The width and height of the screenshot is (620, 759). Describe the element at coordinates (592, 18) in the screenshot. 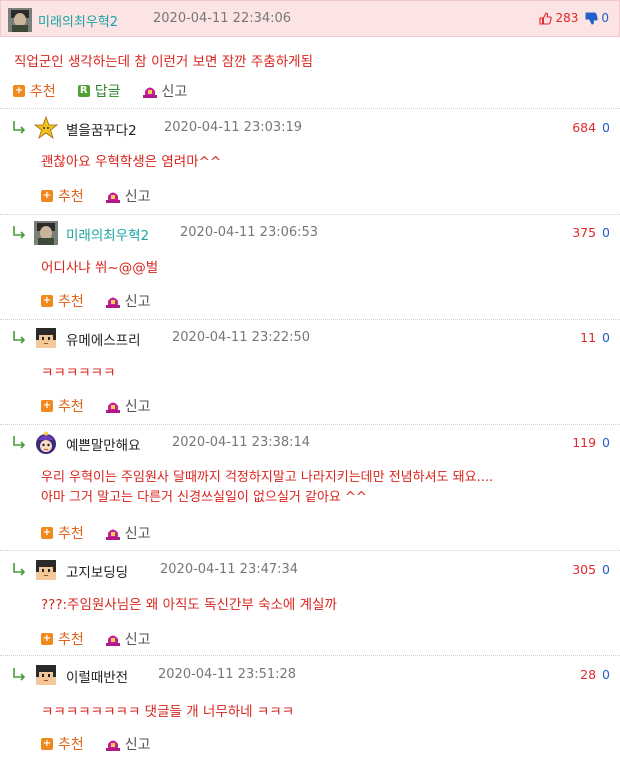

I see `thumbs-down-icon` at that location.